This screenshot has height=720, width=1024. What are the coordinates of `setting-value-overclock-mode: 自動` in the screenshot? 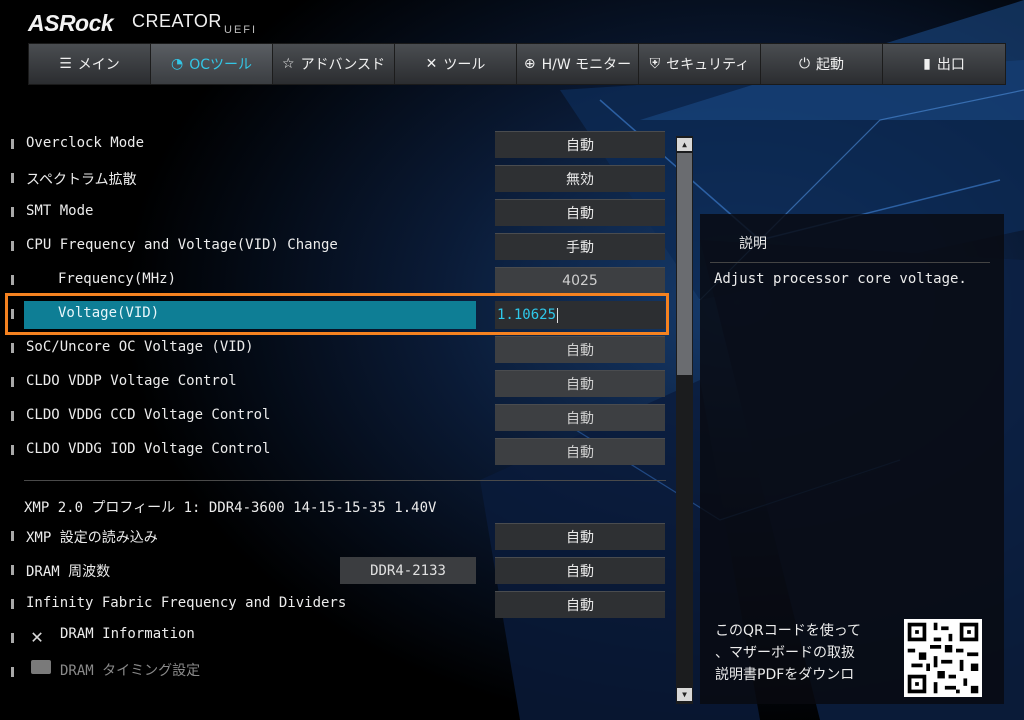 It's located at (580, 144).